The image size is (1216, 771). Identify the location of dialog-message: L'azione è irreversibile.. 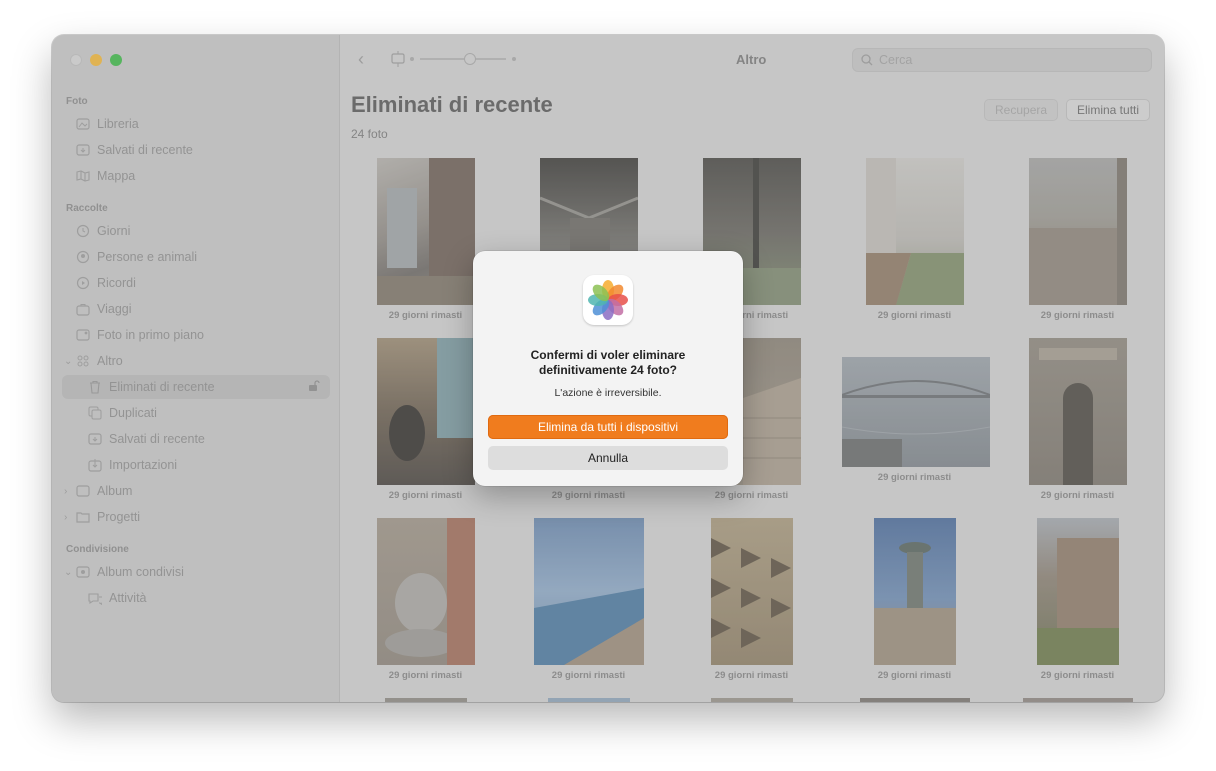
(608, 393).